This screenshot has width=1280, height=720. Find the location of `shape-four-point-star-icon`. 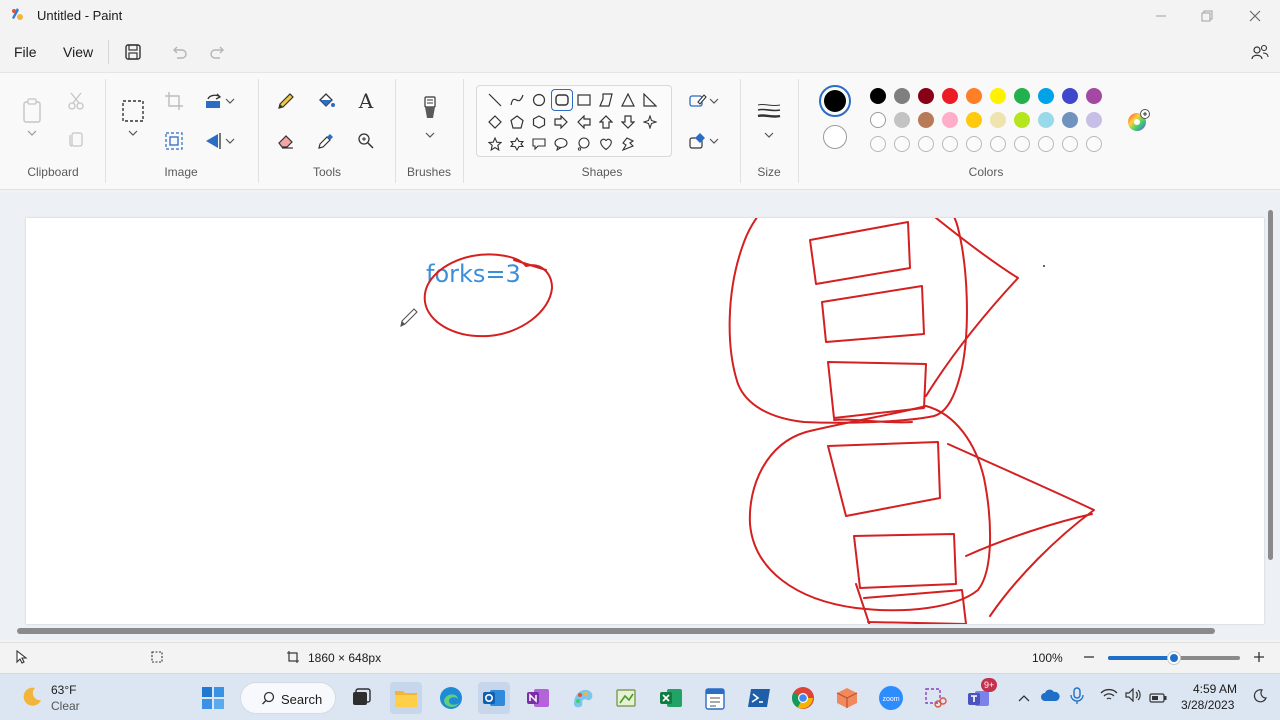

shape-four-point-star-icon is located at coordinates (650, 122).